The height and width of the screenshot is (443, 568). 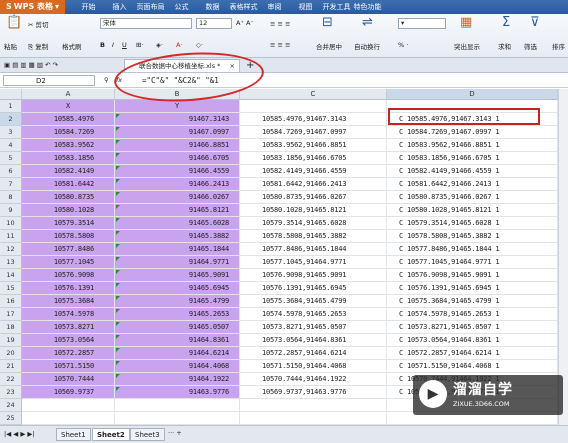 I want to click on table-cell: 10573.0564,91464.8361, so click(x=313, y=340).